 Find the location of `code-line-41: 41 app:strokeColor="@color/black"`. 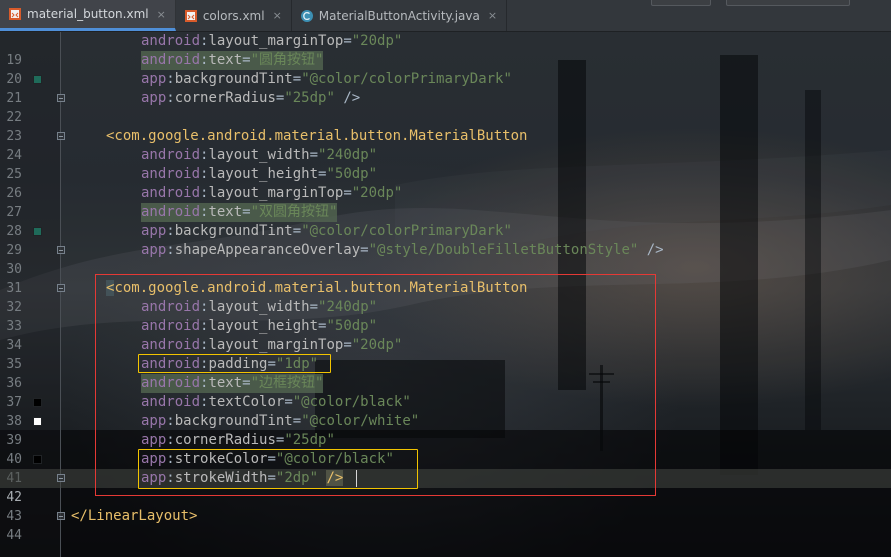

code-line-41: 41 app:strokeColor="@color/black" is located at coordinates (445, 468).